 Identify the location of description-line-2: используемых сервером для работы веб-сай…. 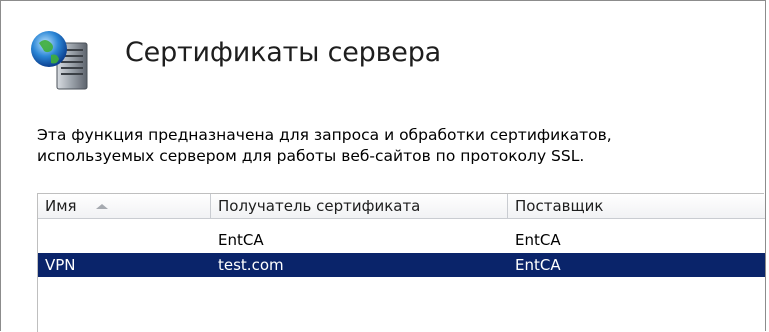
(311, 156).